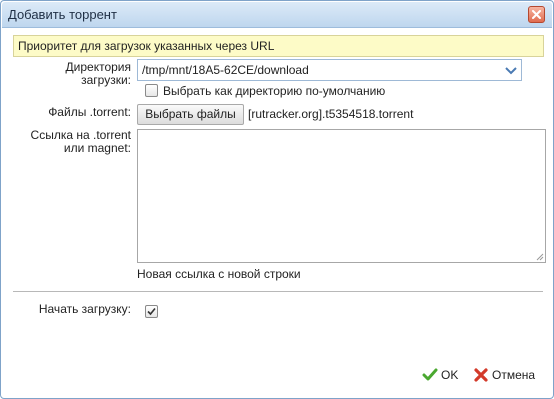 The width and height of the screenshot is (554, 399). I want to click on start-download-checkbox, so click(151, 311).